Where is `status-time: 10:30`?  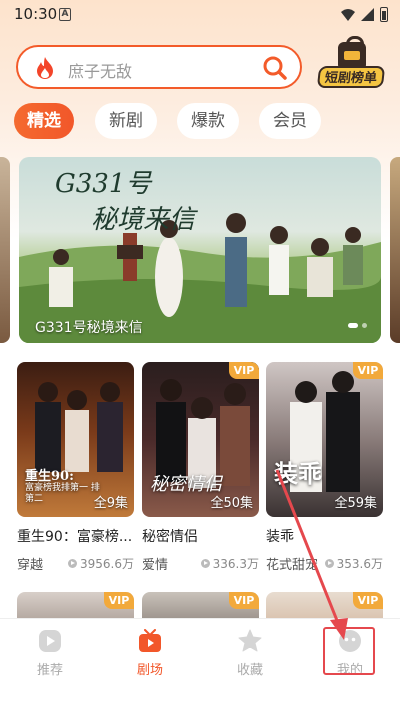
status-time: 10:30 is located at coordinates (36, 14).